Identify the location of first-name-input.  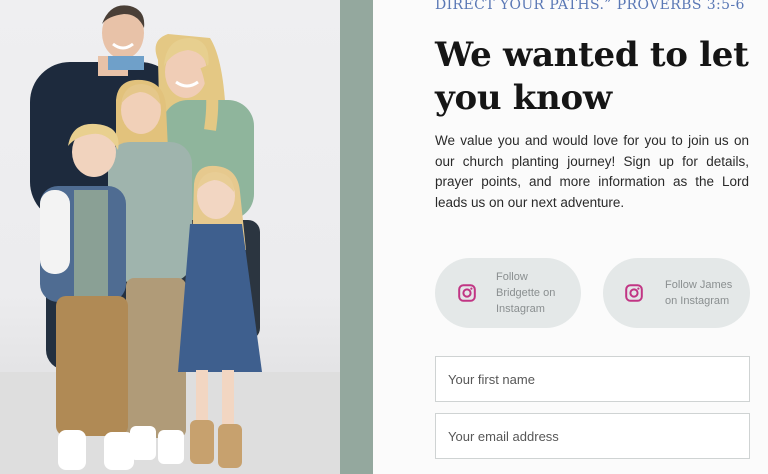
(592, 379).